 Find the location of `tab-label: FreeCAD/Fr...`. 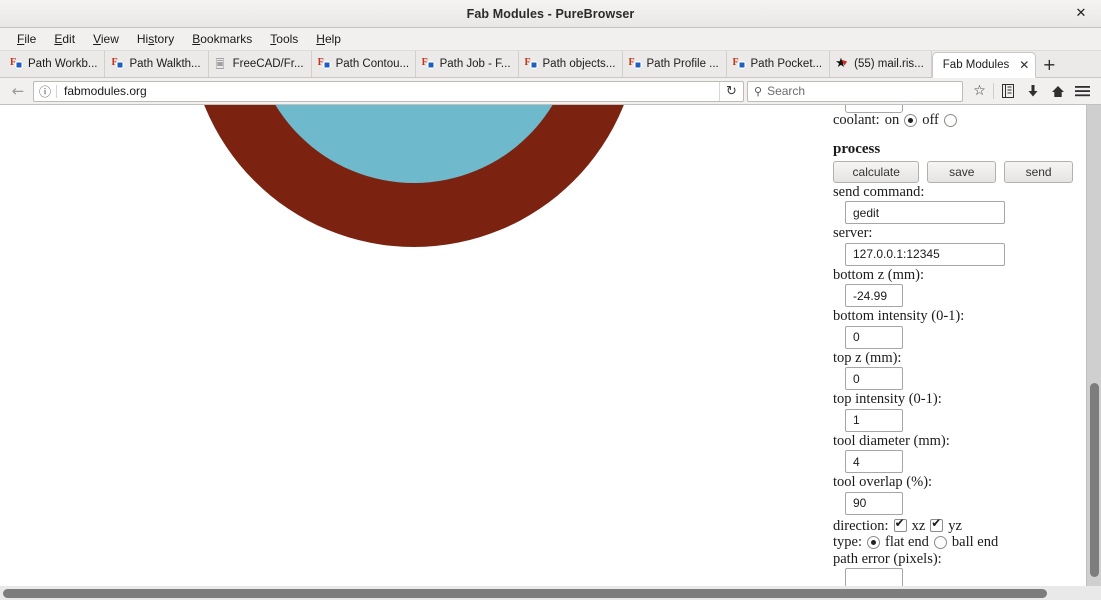

tab-label: FreeCAD/Fr... is located at coordinates (268, 64).